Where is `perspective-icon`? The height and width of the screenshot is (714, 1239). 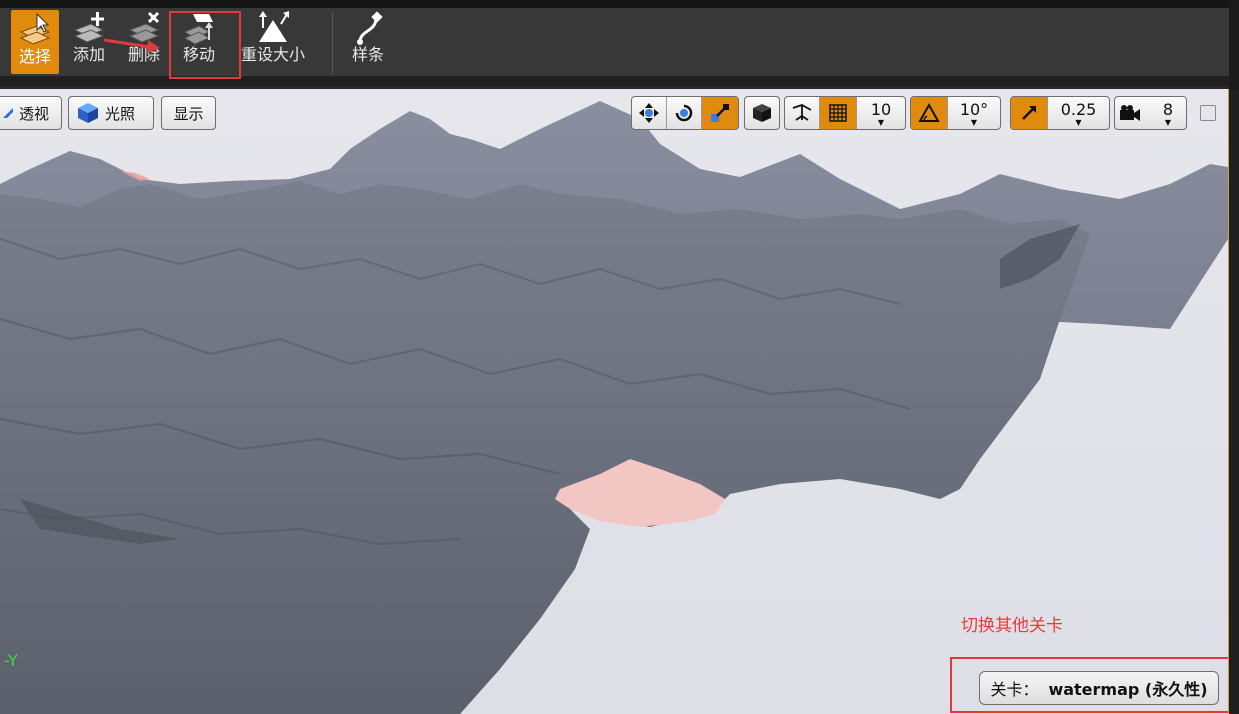
perspective-icon is located at coordinates (8, 113).